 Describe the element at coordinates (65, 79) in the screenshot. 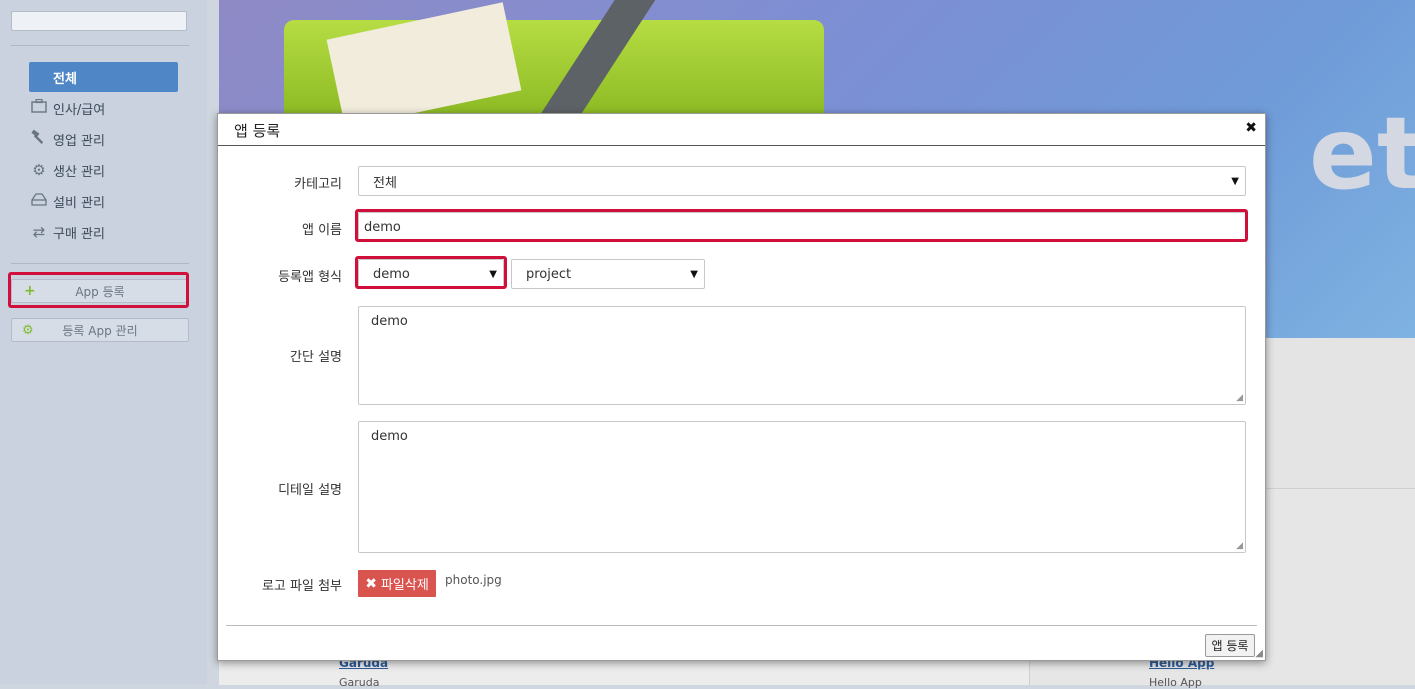

I see `sidebar-item-label: 전체` at that location.